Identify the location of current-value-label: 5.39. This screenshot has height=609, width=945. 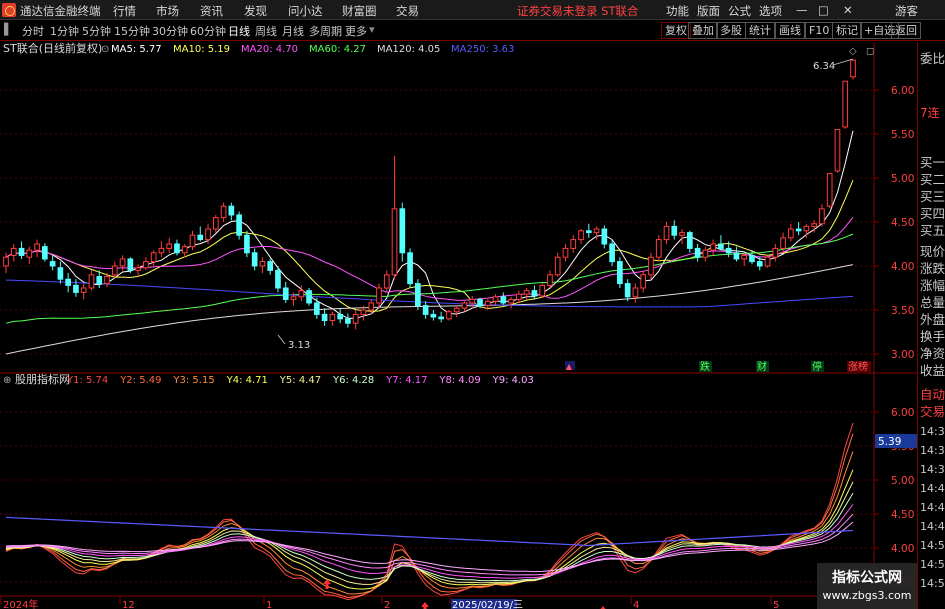
(889, 442).